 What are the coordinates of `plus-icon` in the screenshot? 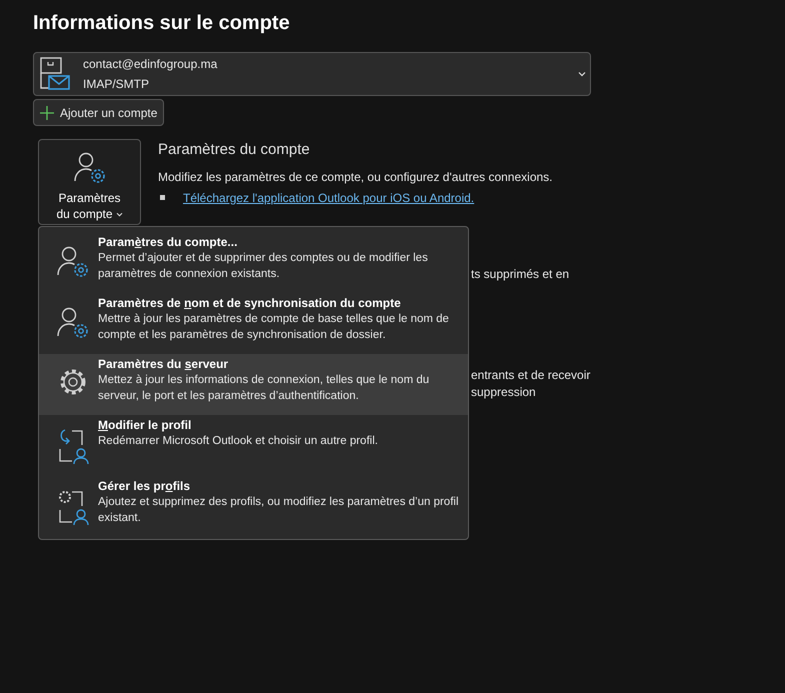 It's located at (47, 113).